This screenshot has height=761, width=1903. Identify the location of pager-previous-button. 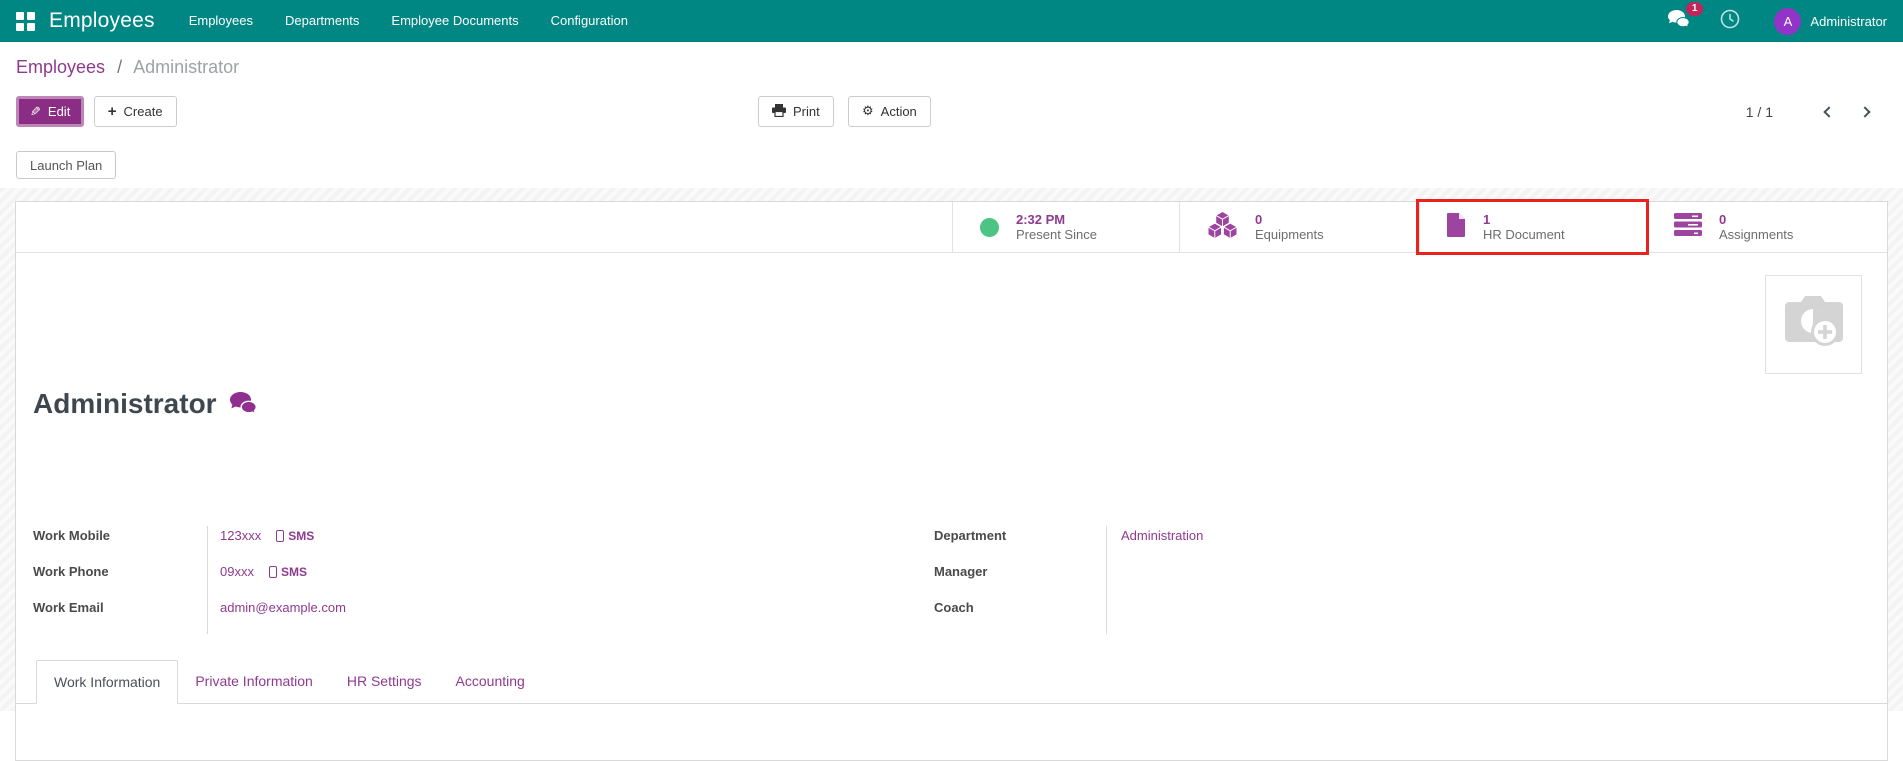
(1829, 112).